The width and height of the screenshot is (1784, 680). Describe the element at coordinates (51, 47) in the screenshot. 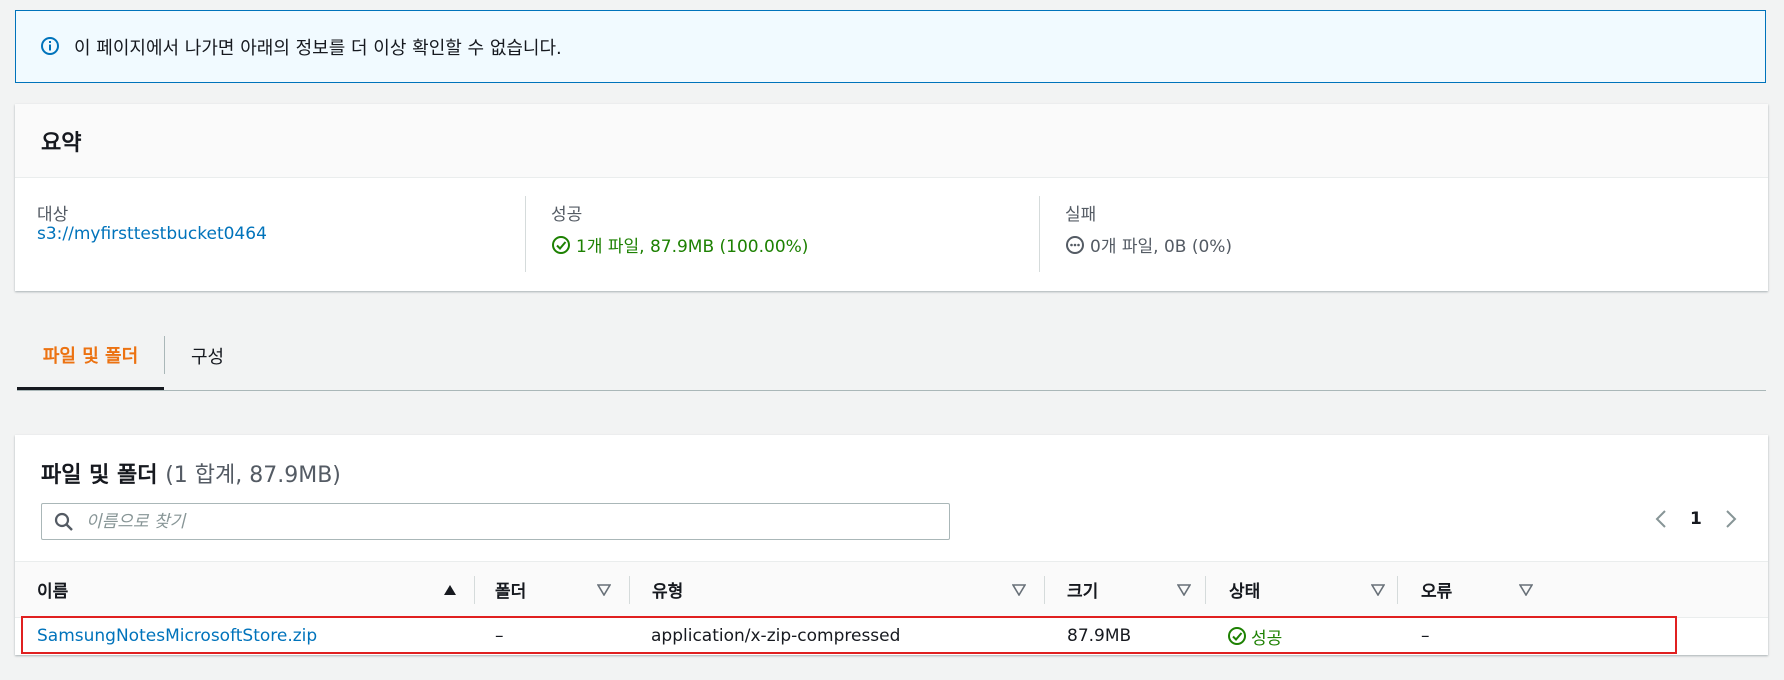

I see `info-icon` at that location.